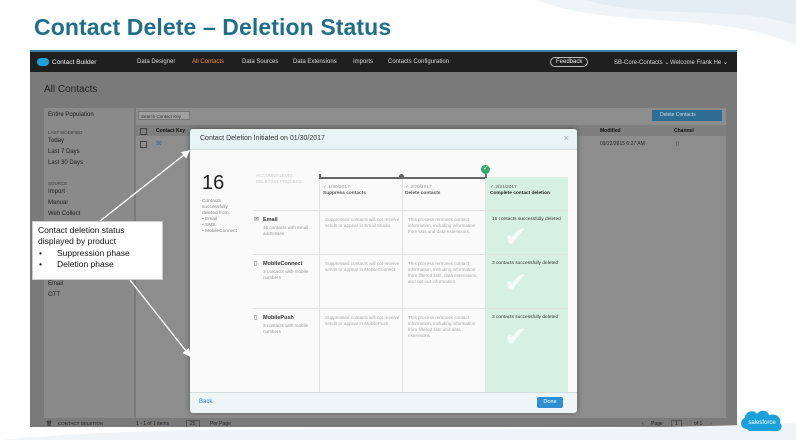 The image size is (796, 440). Describe the element at coordinates (220, 231) in the screenshot. I see `summary-line: • MobileConnect` at that location.